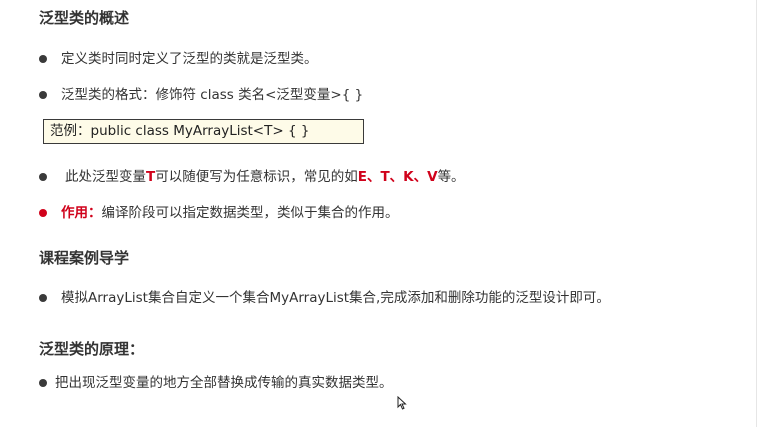  Describe the element at coordinates (189, 59) in the screenshot. I see `overview-item-definition: 定义类时同时定义了泛型的类就是泛型类。` at that location.